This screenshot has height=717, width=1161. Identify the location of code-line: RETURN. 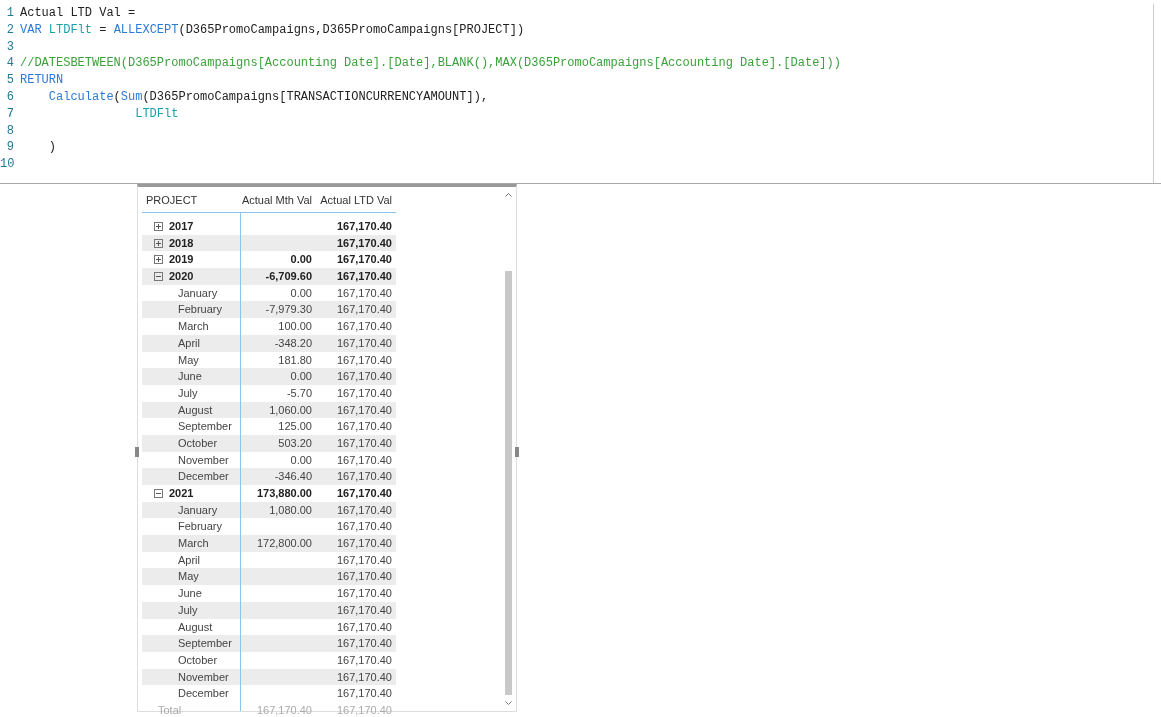
(42, 80).